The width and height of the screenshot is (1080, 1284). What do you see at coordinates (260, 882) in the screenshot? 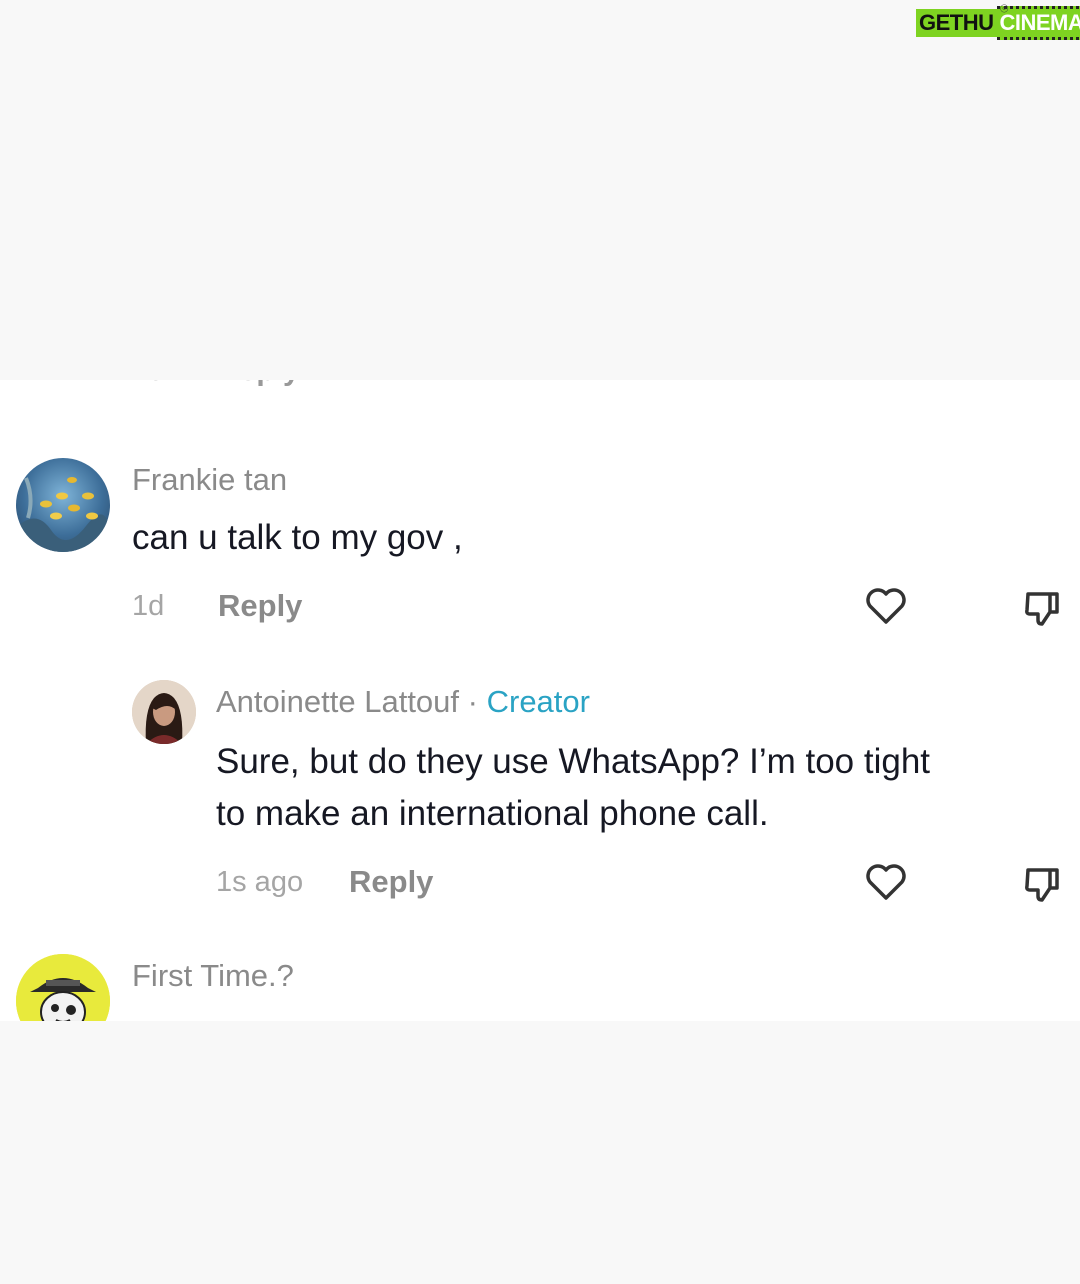
I see `comment-time: 1s ago` at bounding box center [260, 882].